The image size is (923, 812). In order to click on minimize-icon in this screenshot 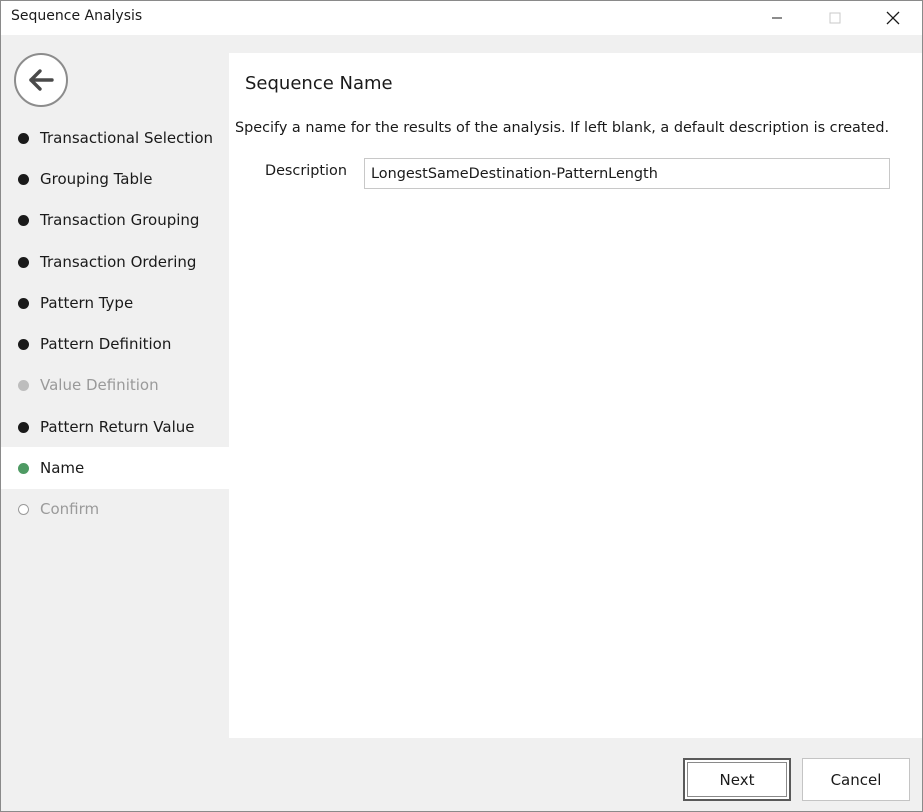, I will do `click(777, 17)`.